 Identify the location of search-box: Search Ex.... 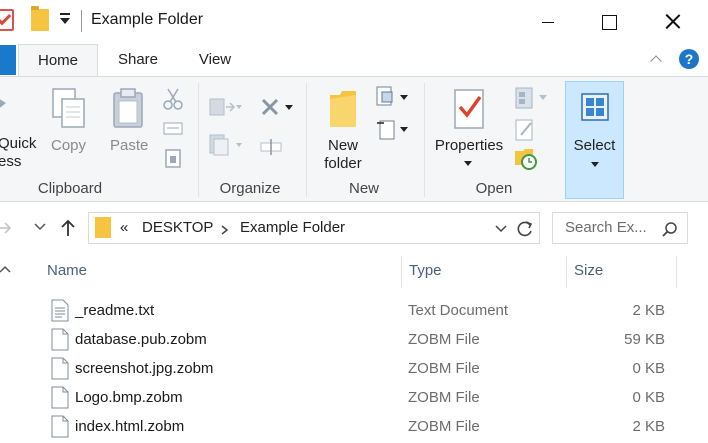
(620, 228).